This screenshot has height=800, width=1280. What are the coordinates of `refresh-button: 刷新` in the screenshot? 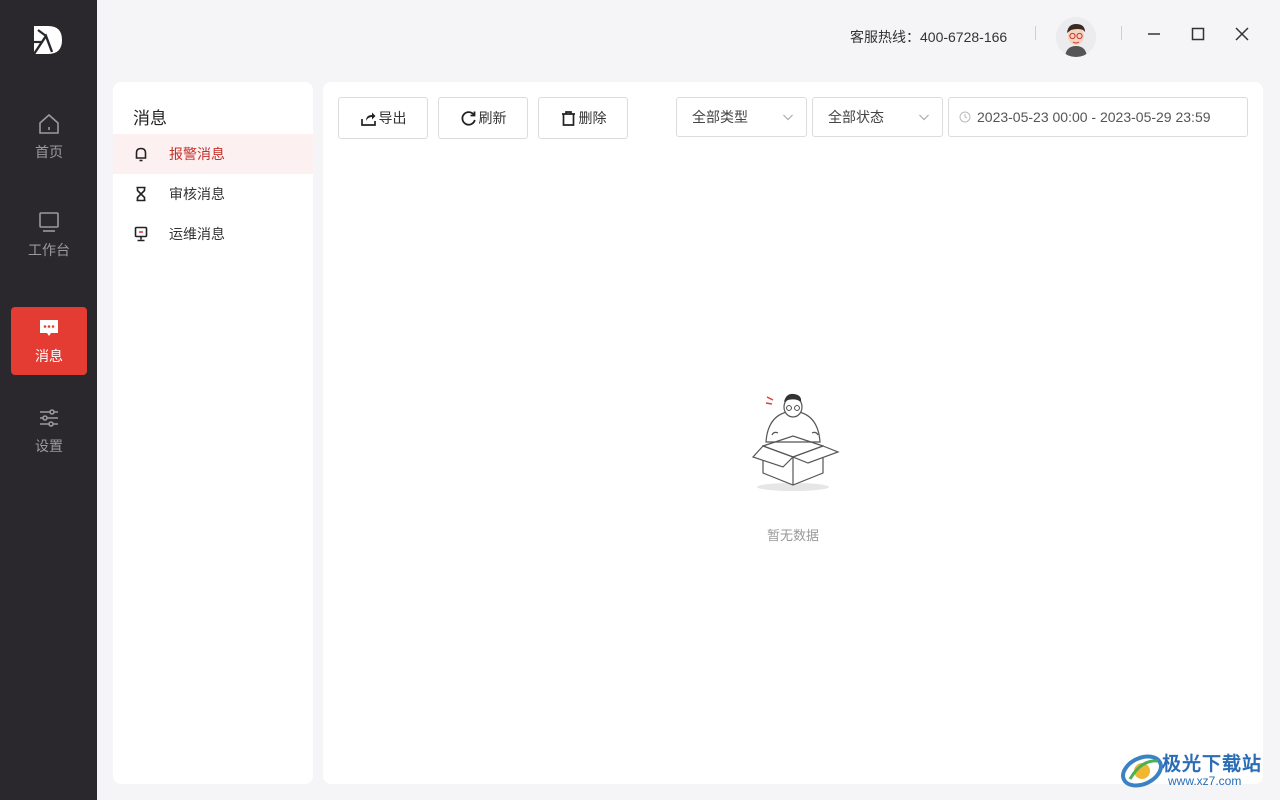 It's located at (483, 118).